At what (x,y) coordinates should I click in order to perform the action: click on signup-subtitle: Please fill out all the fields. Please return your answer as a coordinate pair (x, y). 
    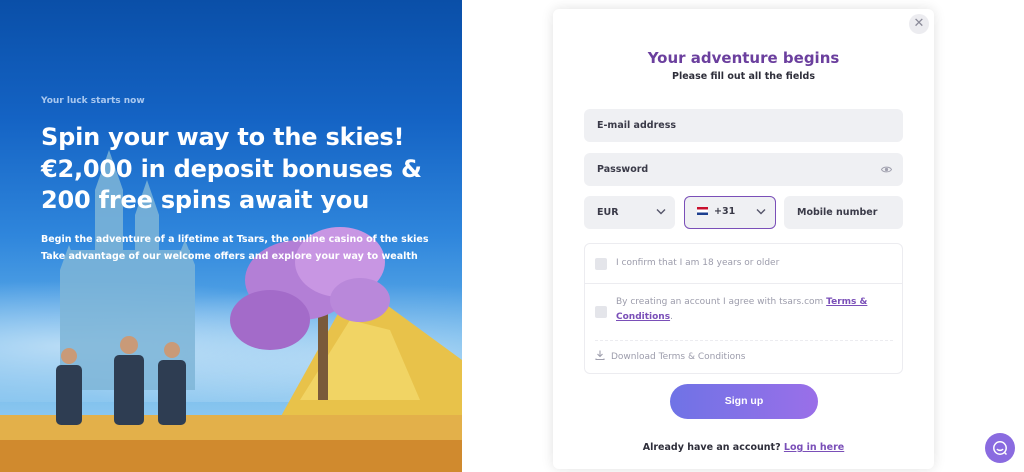
    Looking at the image, I should click on (743, 76).